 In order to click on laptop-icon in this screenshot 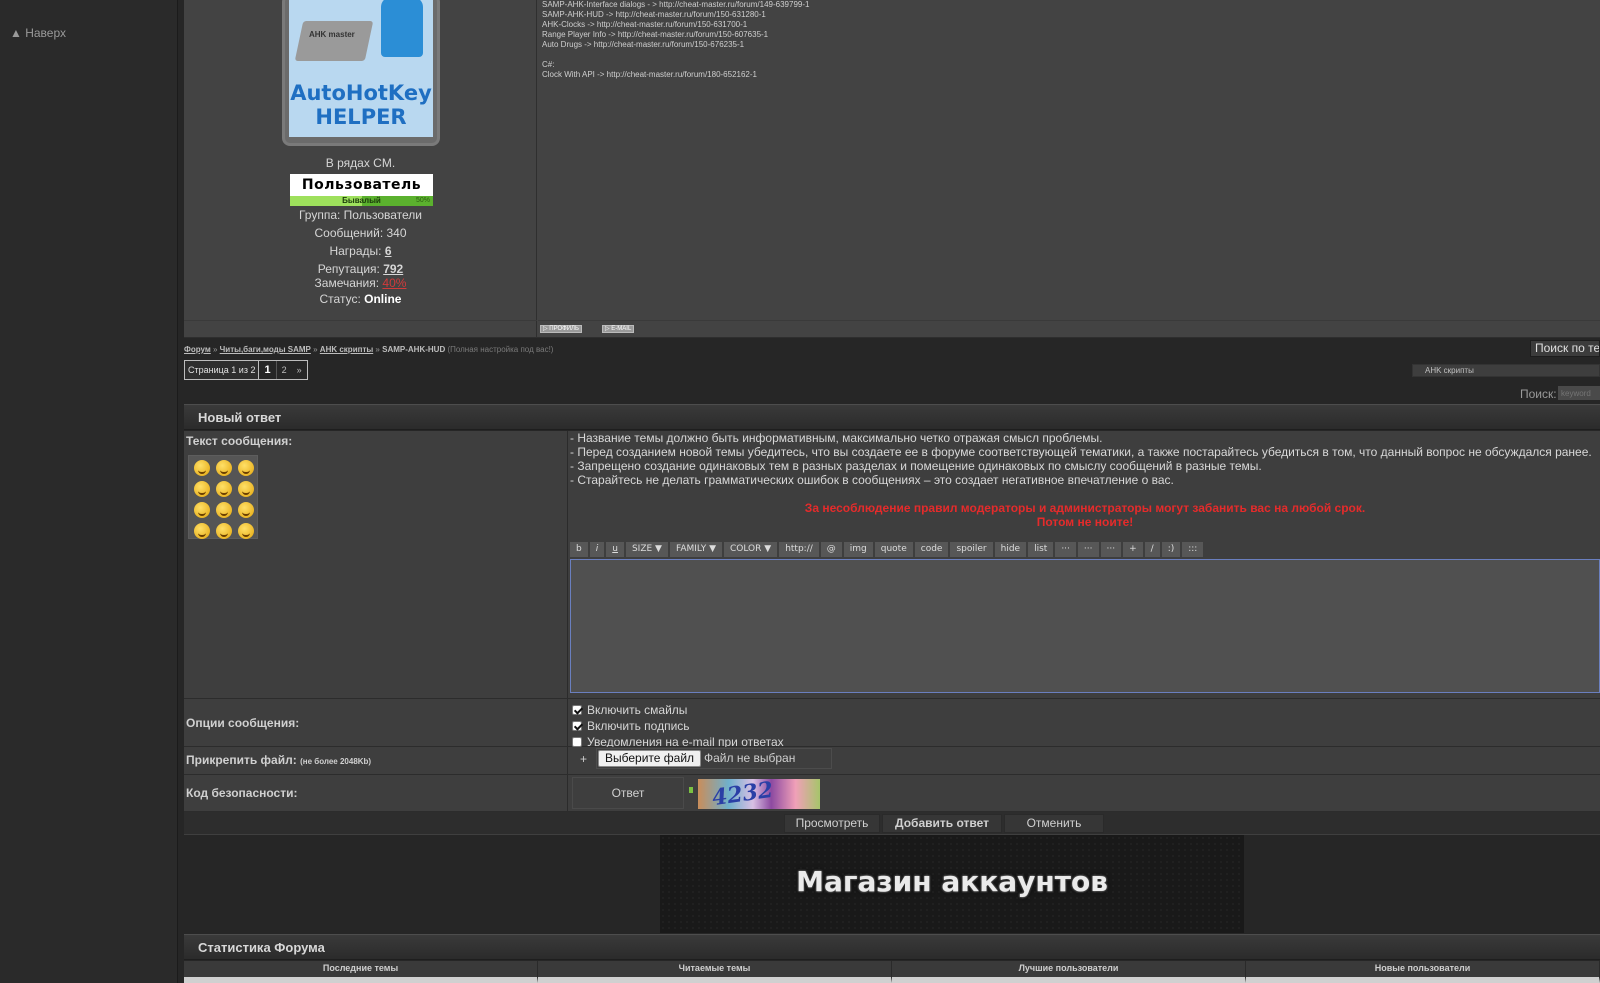, I will do `click(334, 41)`.